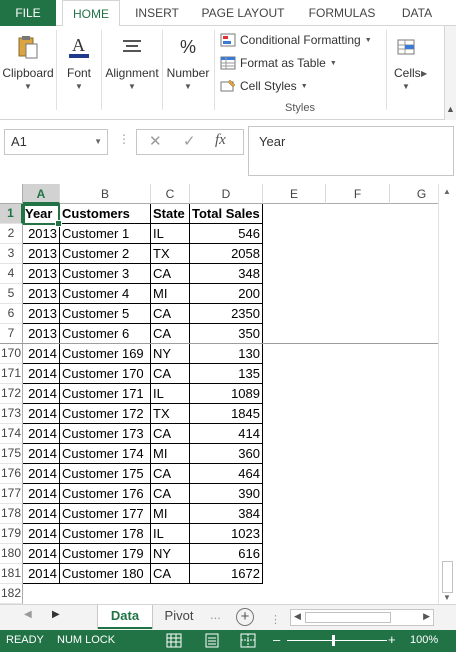  Describe the element at coordinates (417, 13) in the screenshot. I see `tab-data: DATA` at that location.